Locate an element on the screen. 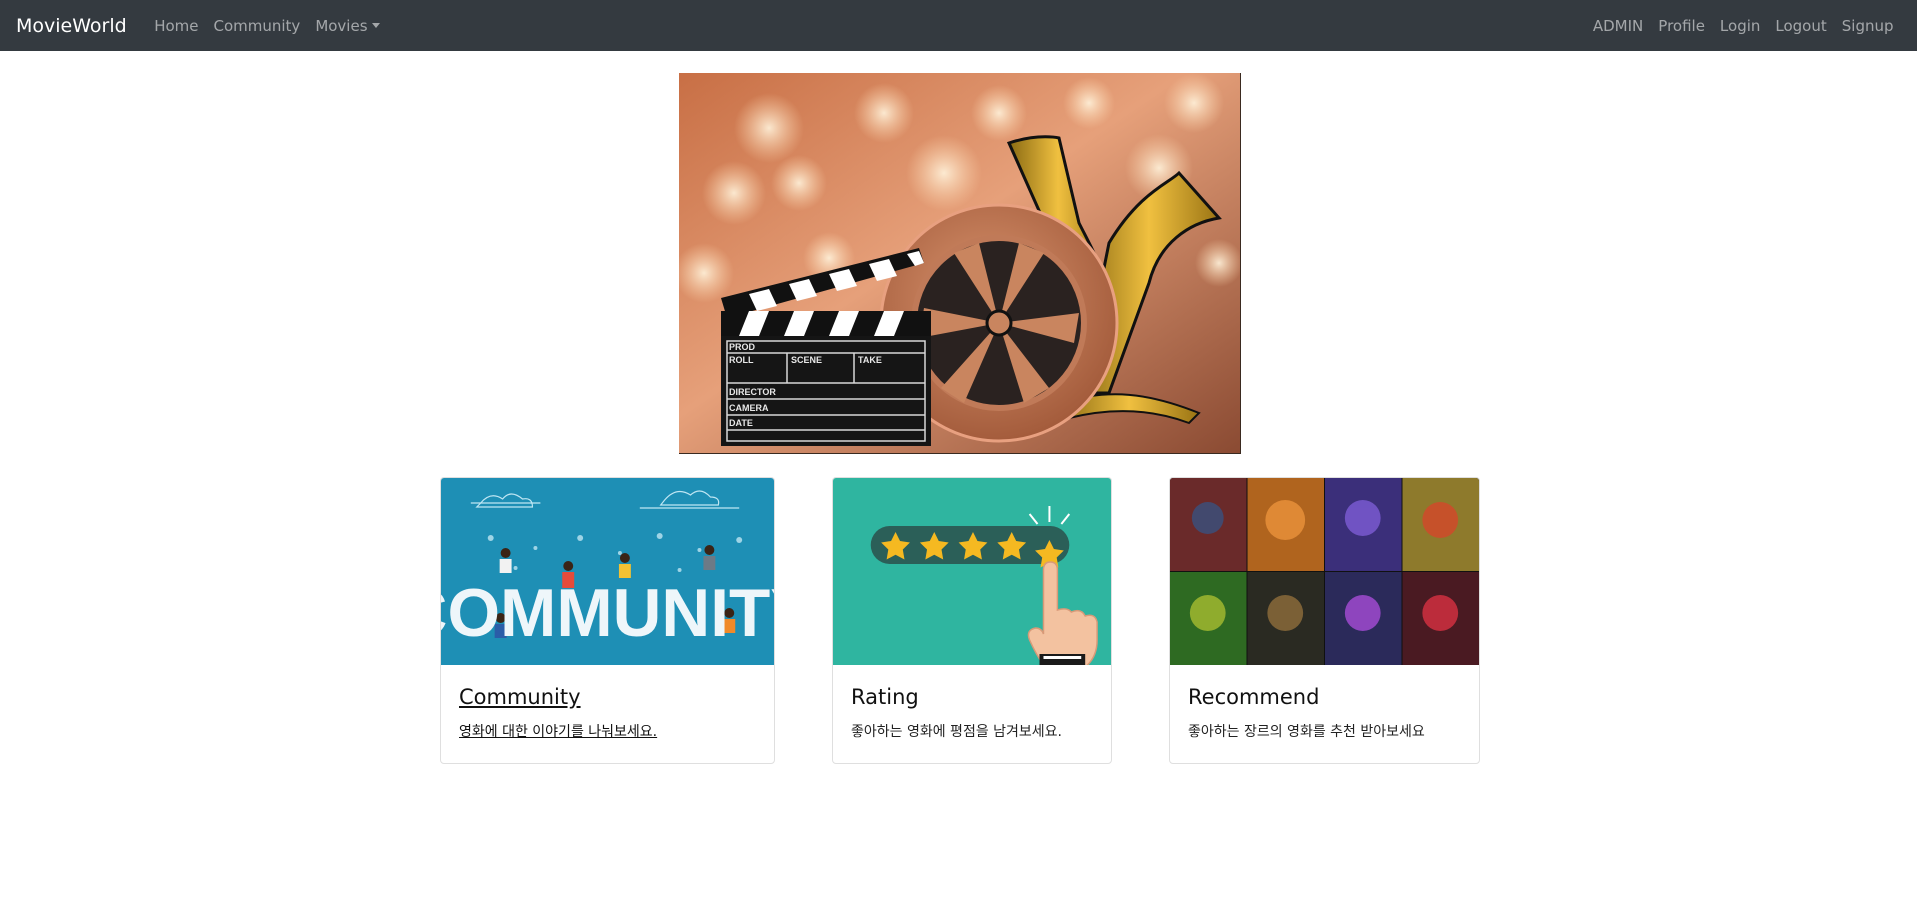 The image size is (1917, 899). nav-right: ADMIN Profile Login Logout Signup is located at coordinates (1743, 26).